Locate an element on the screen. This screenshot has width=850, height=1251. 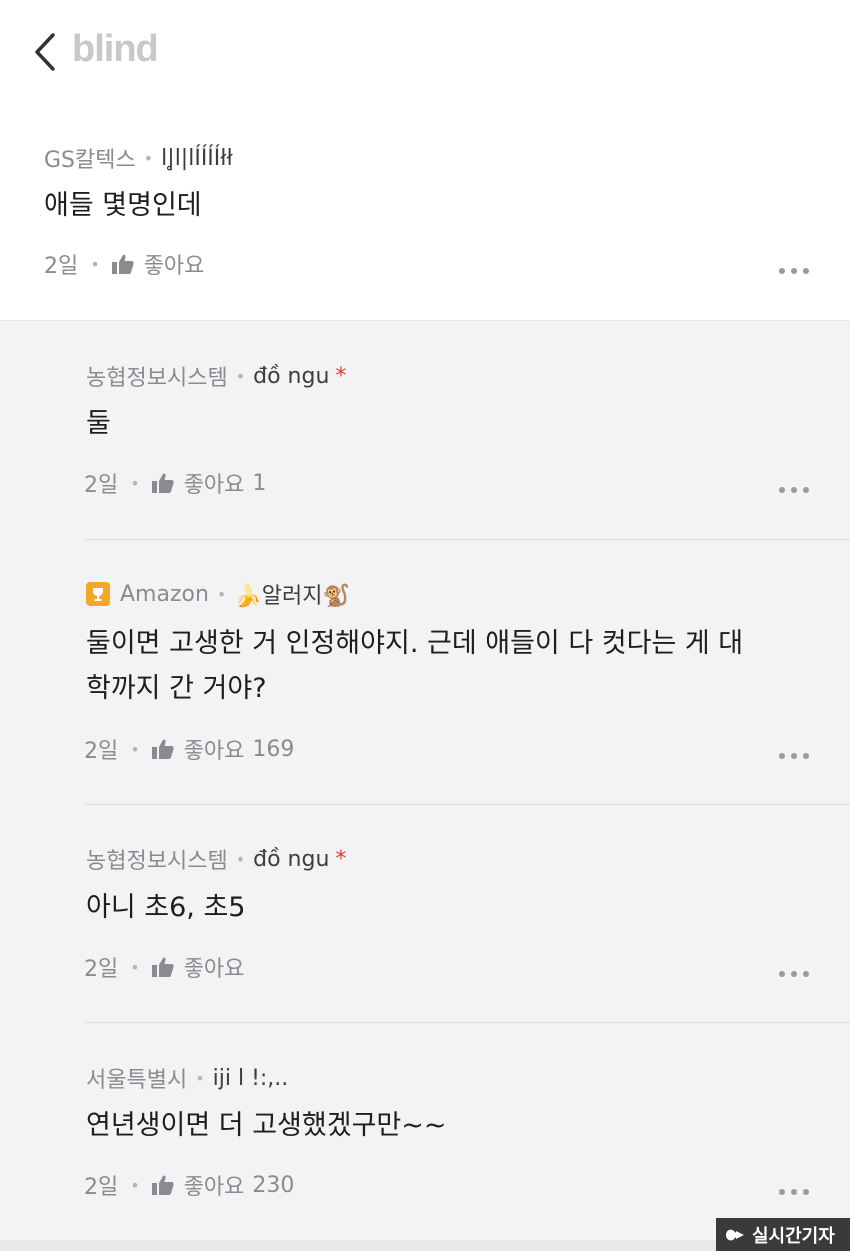
comment-text: 애들 몇명인데 is located at coordinates (123, 205).